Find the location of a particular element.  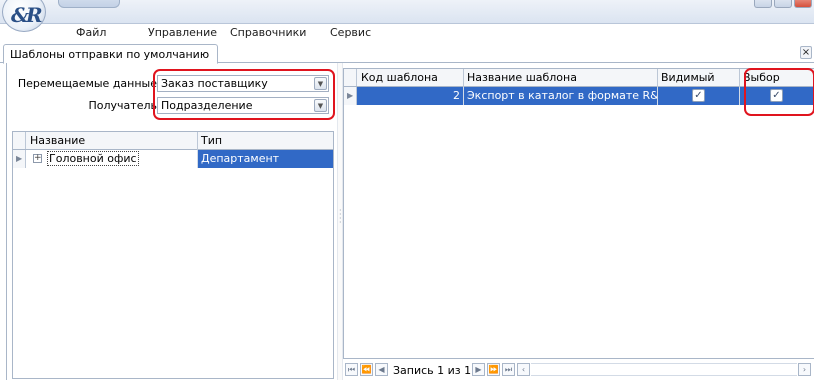

transferred-data-value: Заказ поставщику is located at coordinates (214, 83).